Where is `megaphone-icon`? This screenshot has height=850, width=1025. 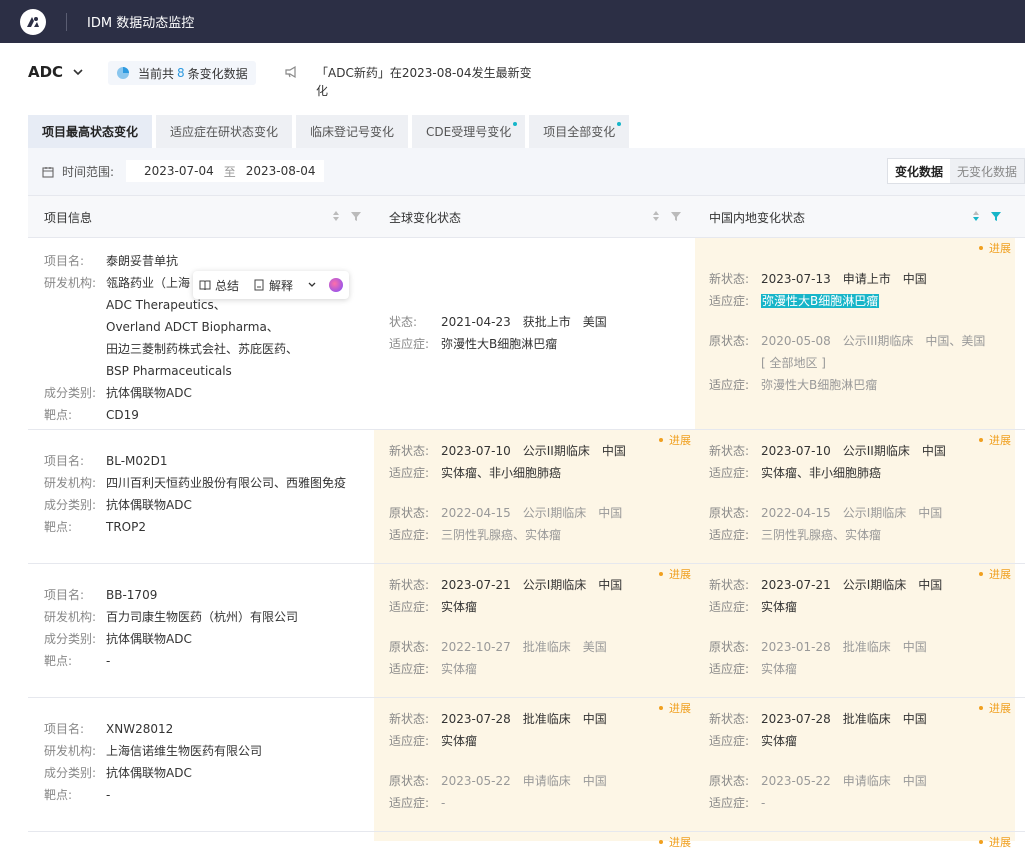
megaphone-icon is located at coordinates (290, 72).